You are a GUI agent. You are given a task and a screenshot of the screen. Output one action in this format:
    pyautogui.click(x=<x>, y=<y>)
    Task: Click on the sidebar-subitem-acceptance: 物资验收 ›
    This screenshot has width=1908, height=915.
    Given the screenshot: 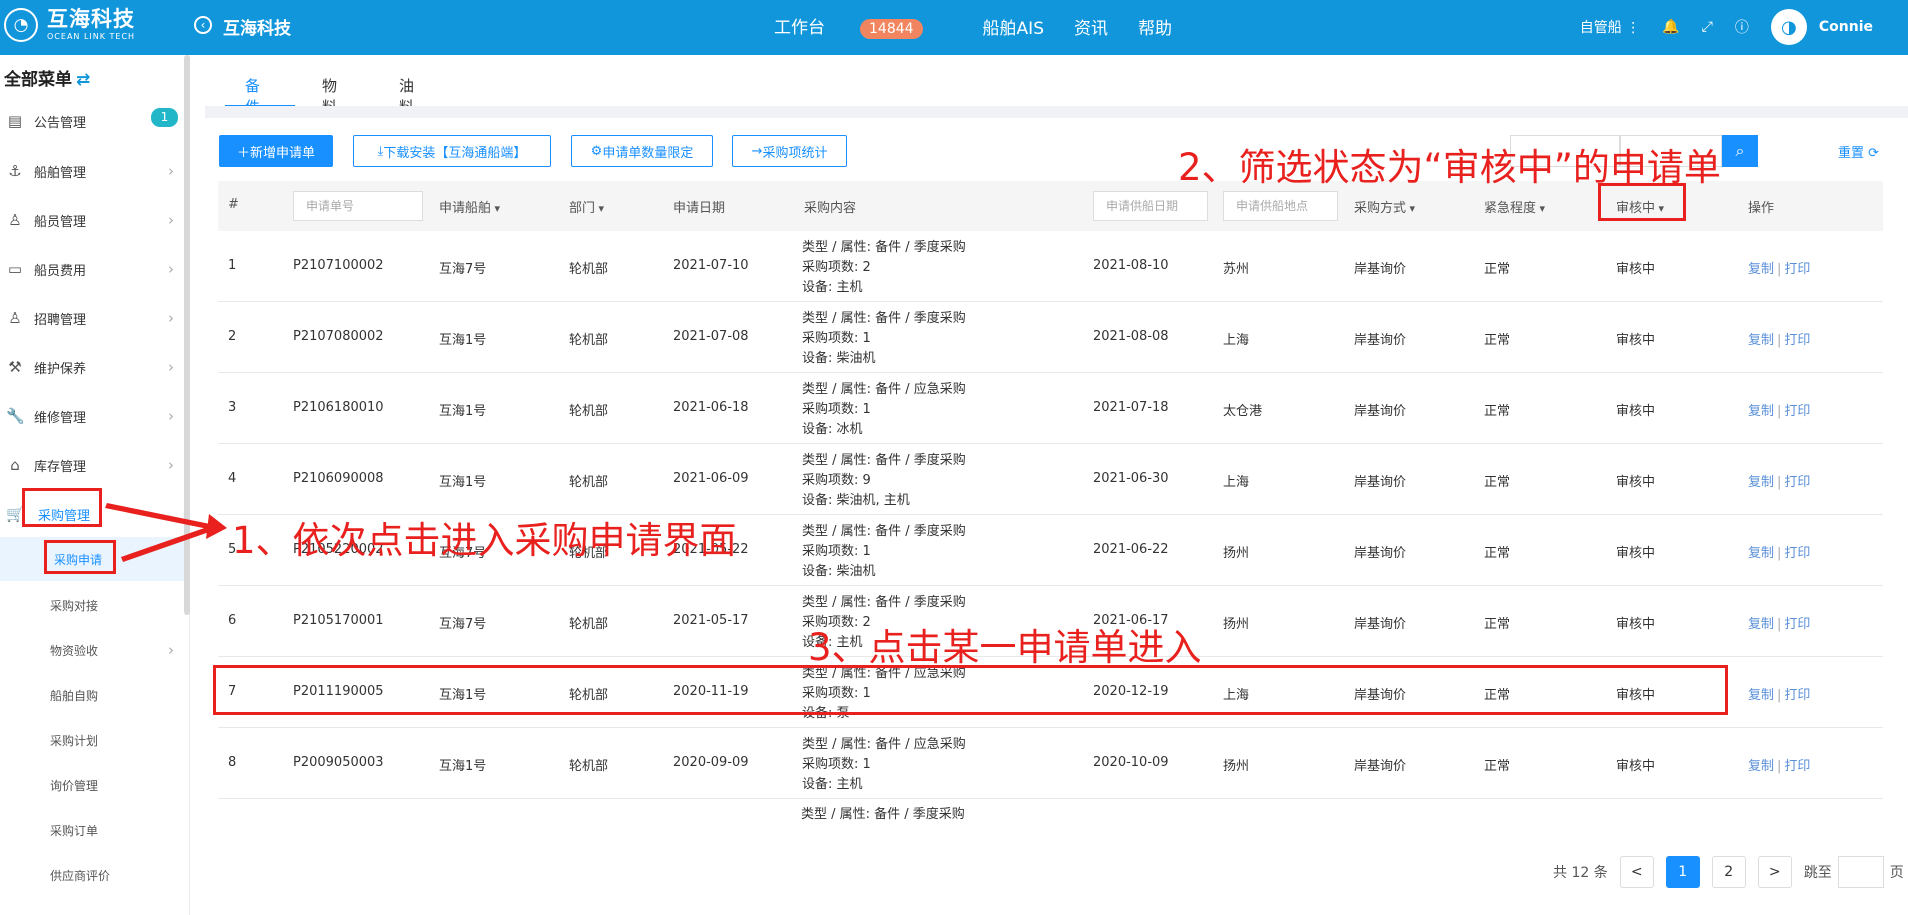 What is the action you would take?
    pyautogui.click(x=95, y=650)
    